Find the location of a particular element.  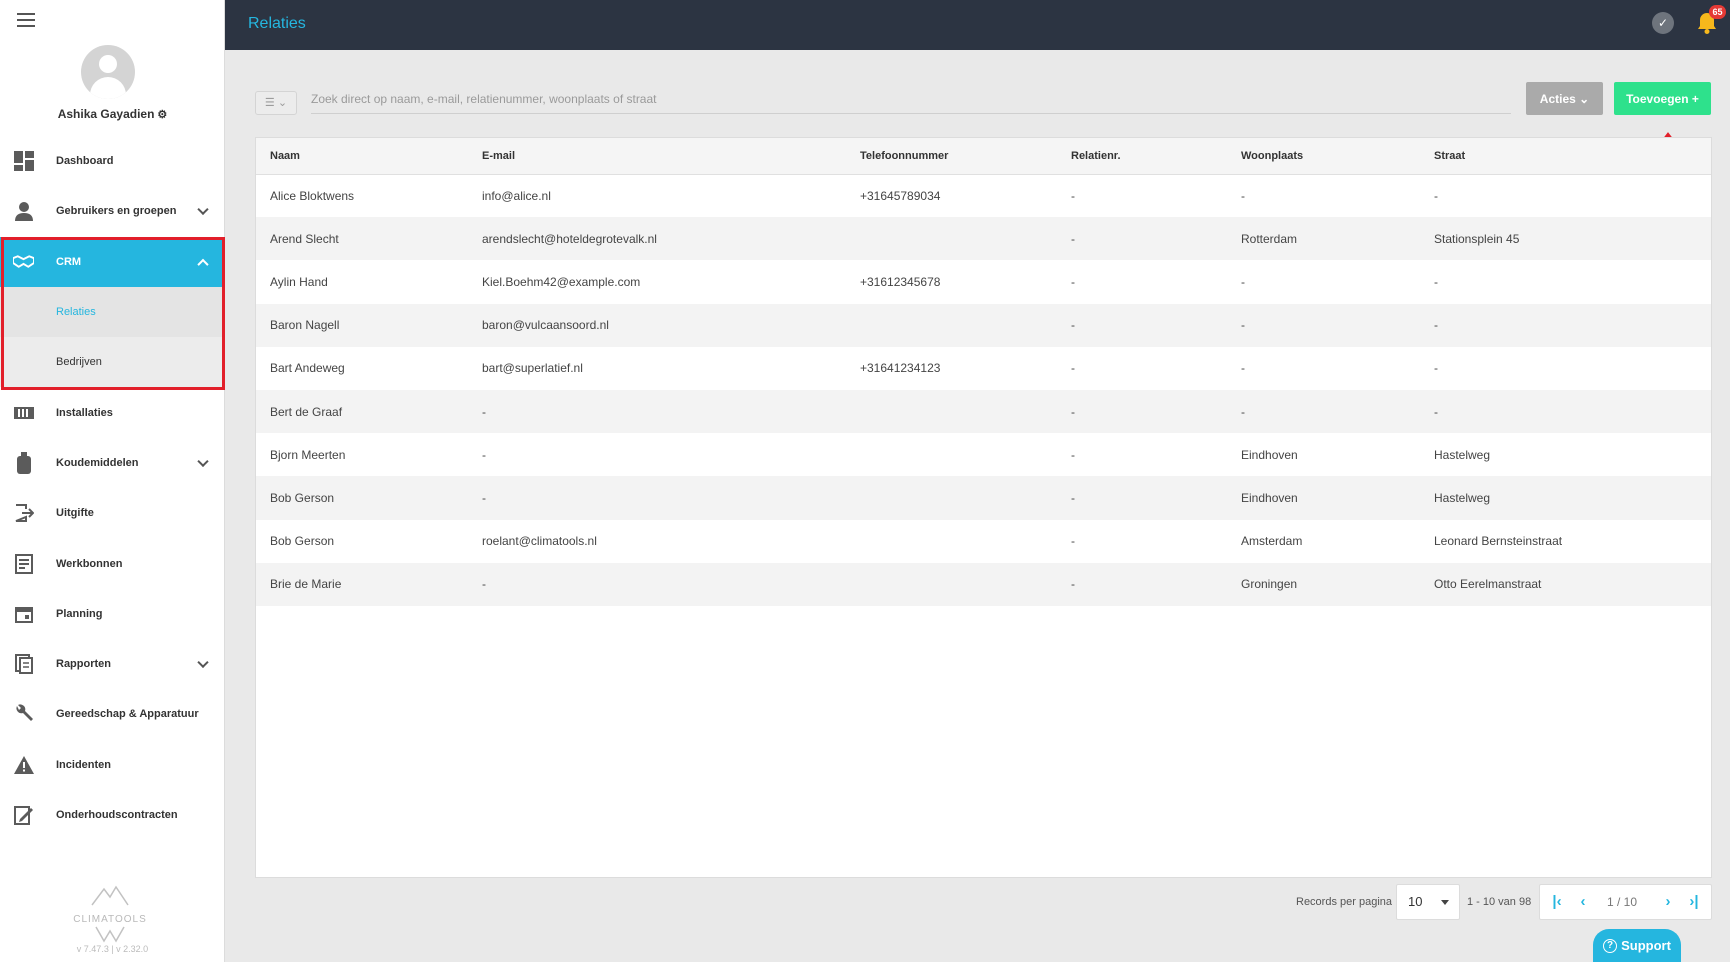

user-icon is located at coordinates (23, 211).